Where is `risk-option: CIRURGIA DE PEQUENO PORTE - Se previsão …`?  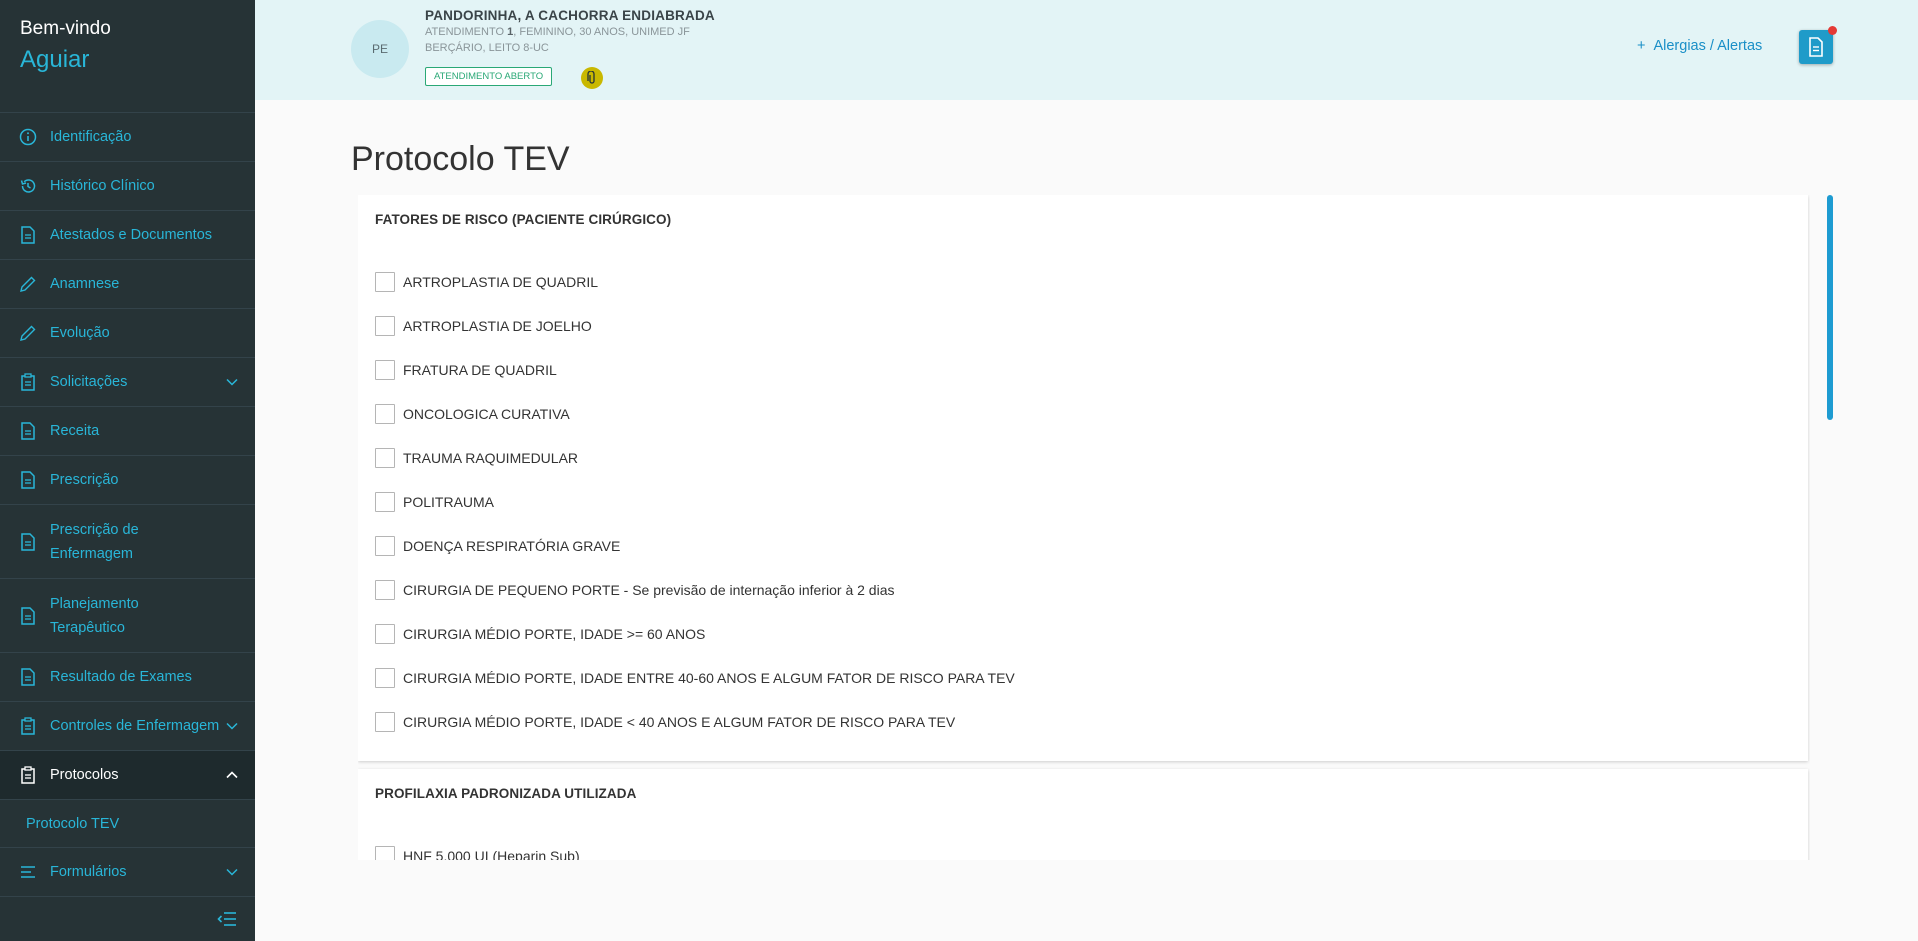
risk-option: CIRURGIA DE PEQUENO PORTE - Se previsão … is located at coordinates (635, 590).